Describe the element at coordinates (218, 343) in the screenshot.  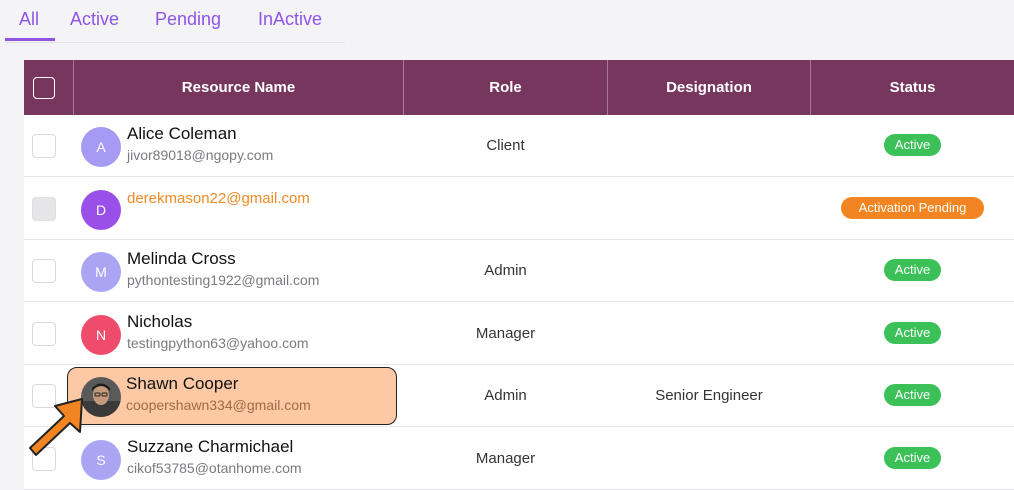
I see `resource-email: testingpython63@yahoo.com` at that location.